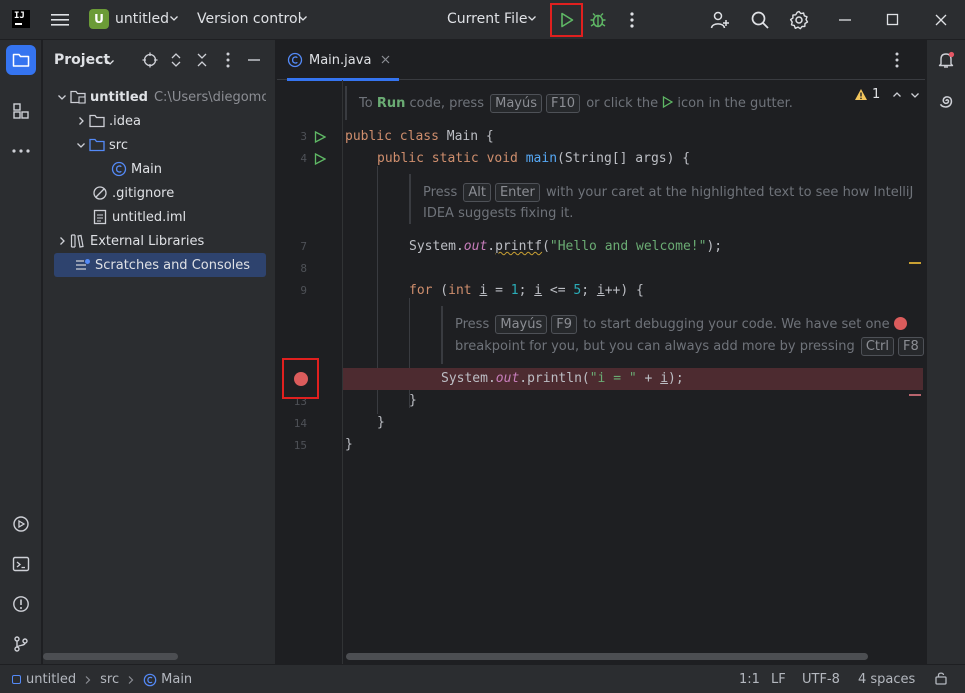 The image size is (965, 693). Describe the element at coordinates (941, 678) in the screenshot. I see `lock-icon` at that location.